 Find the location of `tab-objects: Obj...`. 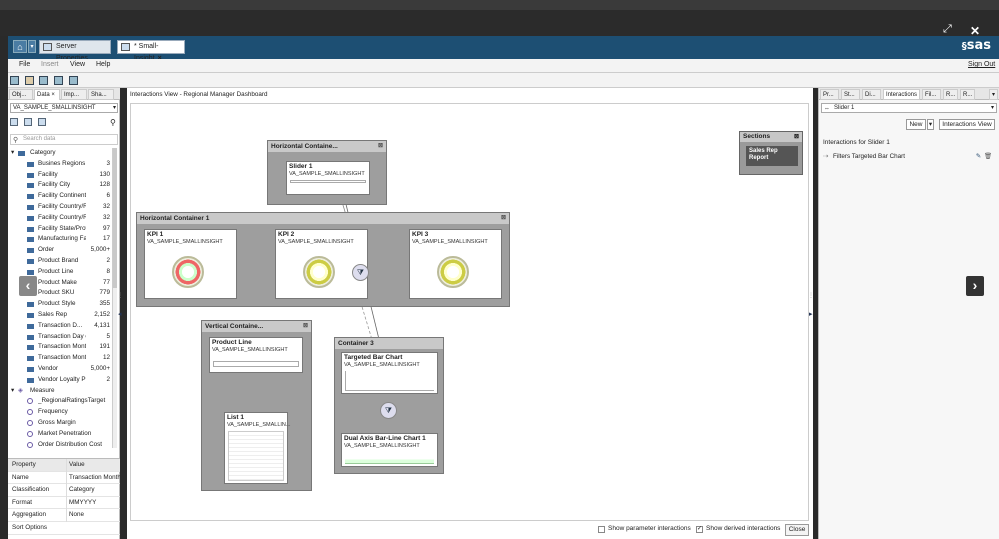

tab-objects: Obj... is located at coordinates (21, 94).